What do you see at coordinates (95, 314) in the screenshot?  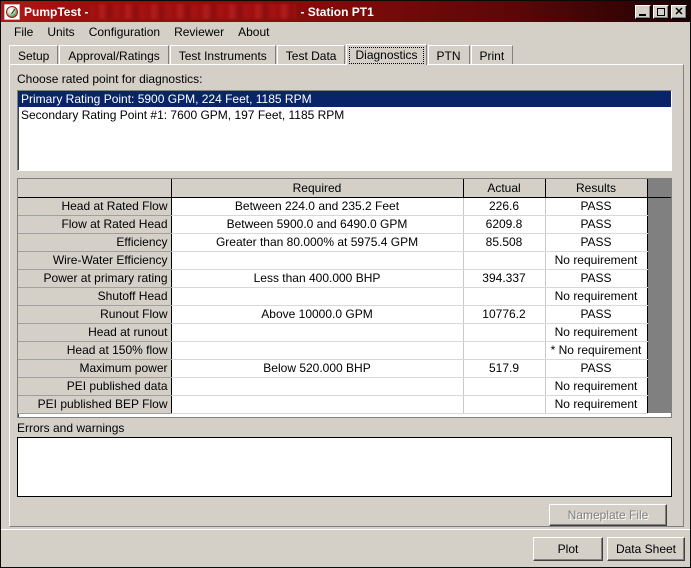 I see `row-header: Runout Flow` at bounding box center [95, 314].